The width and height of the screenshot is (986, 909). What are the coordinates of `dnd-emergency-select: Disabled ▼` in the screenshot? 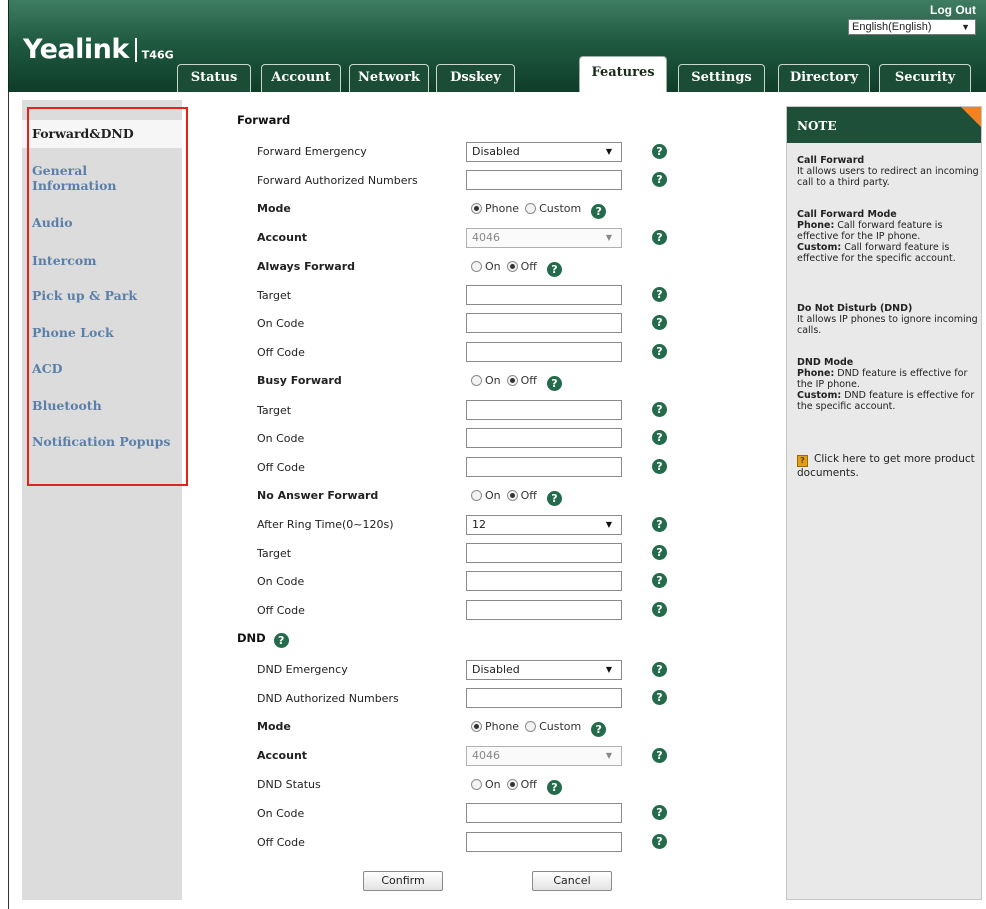 It's located at (544, 670).